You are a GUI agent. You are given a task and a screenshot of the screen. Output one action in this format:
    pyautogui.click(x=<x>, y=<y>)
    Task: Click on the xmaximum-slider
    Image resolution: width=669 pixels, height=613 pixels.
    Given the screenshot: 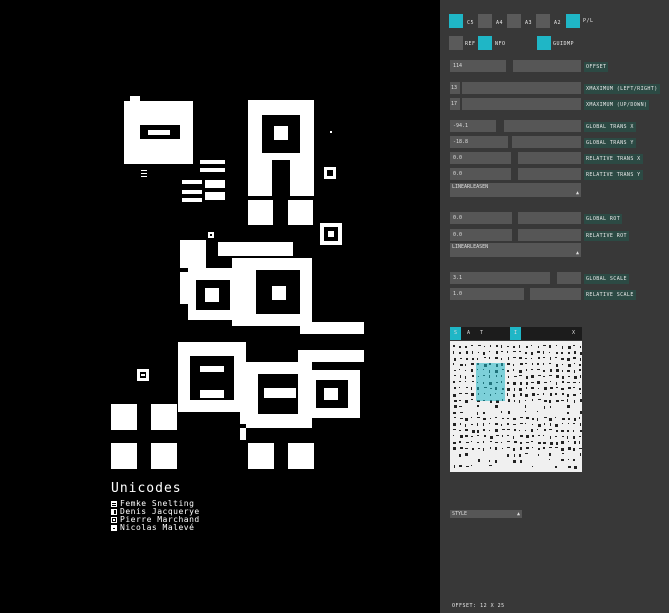 What is the action you would take?
    pyautogui.click(x=521, y=88)
    